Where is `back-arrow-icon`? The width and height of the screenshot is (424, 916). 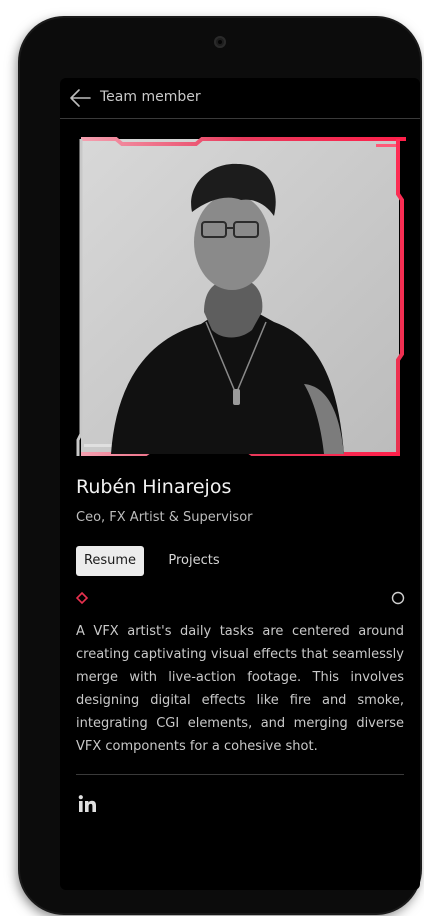
back-arrow-icon is located at coordinates (81, 98).